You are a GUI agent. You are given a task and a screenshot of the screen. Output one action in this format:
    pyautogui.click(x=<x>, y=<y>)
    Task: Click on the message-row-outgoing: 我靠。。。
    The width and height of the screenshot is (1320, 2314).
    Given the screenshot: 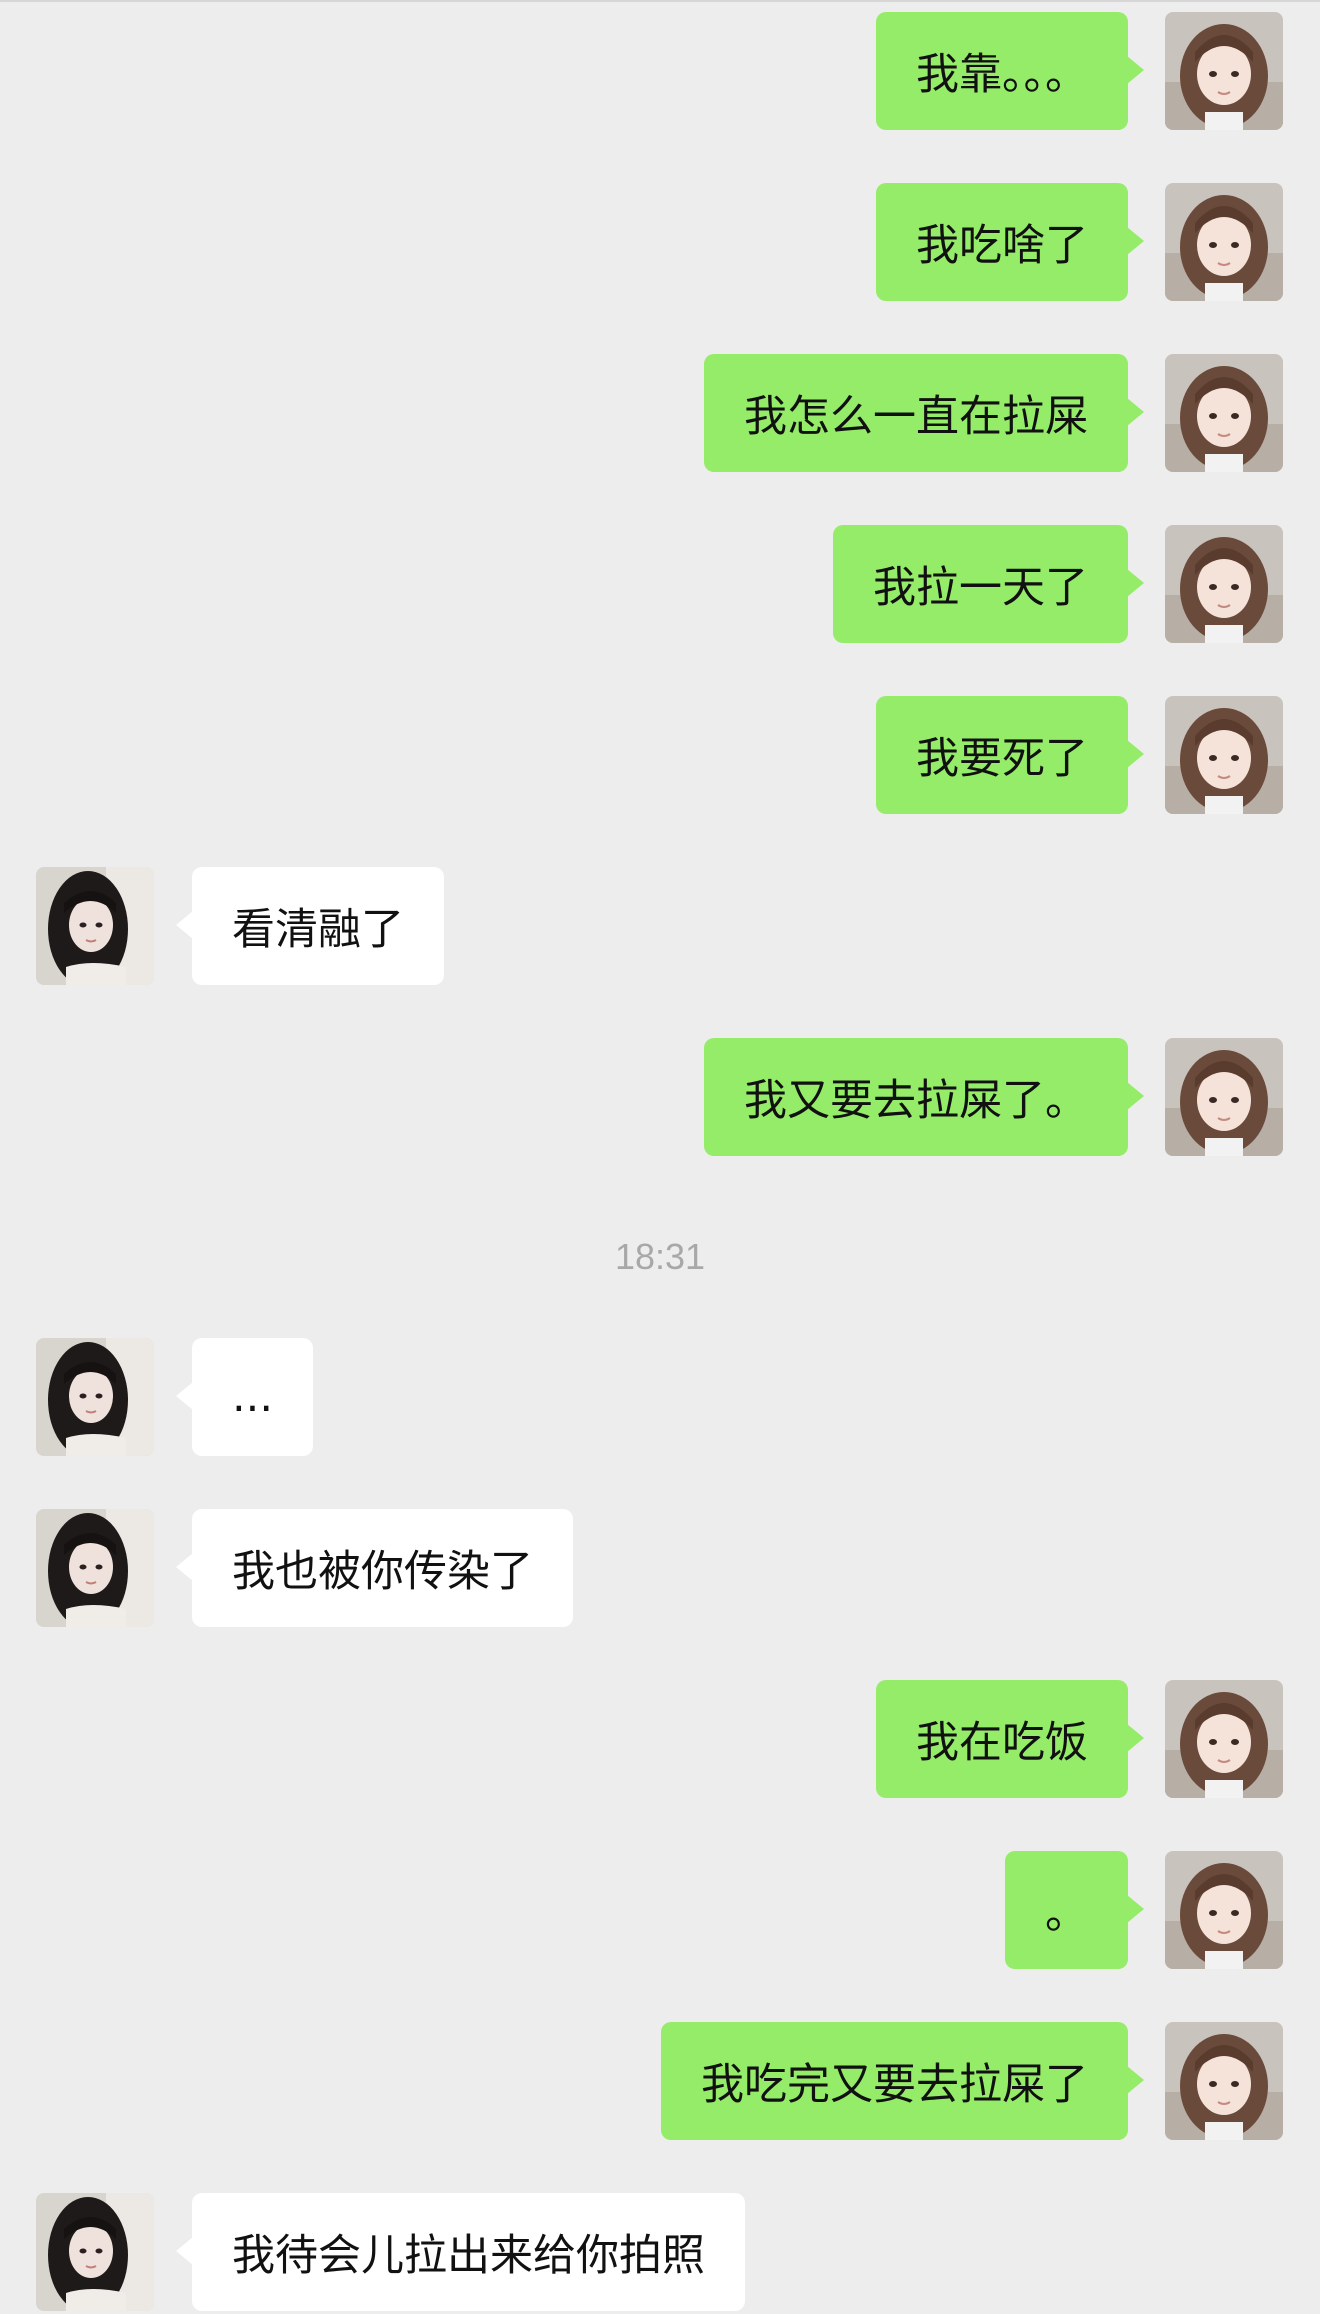 What is the action you would take?
    pyautogui.click(x=660, y=72)
    